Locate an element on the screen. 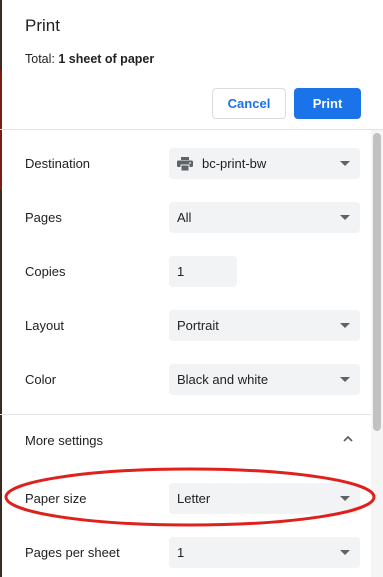 The image size is (383, 577). color-select: Black and white is located at coordinates (264, 379).